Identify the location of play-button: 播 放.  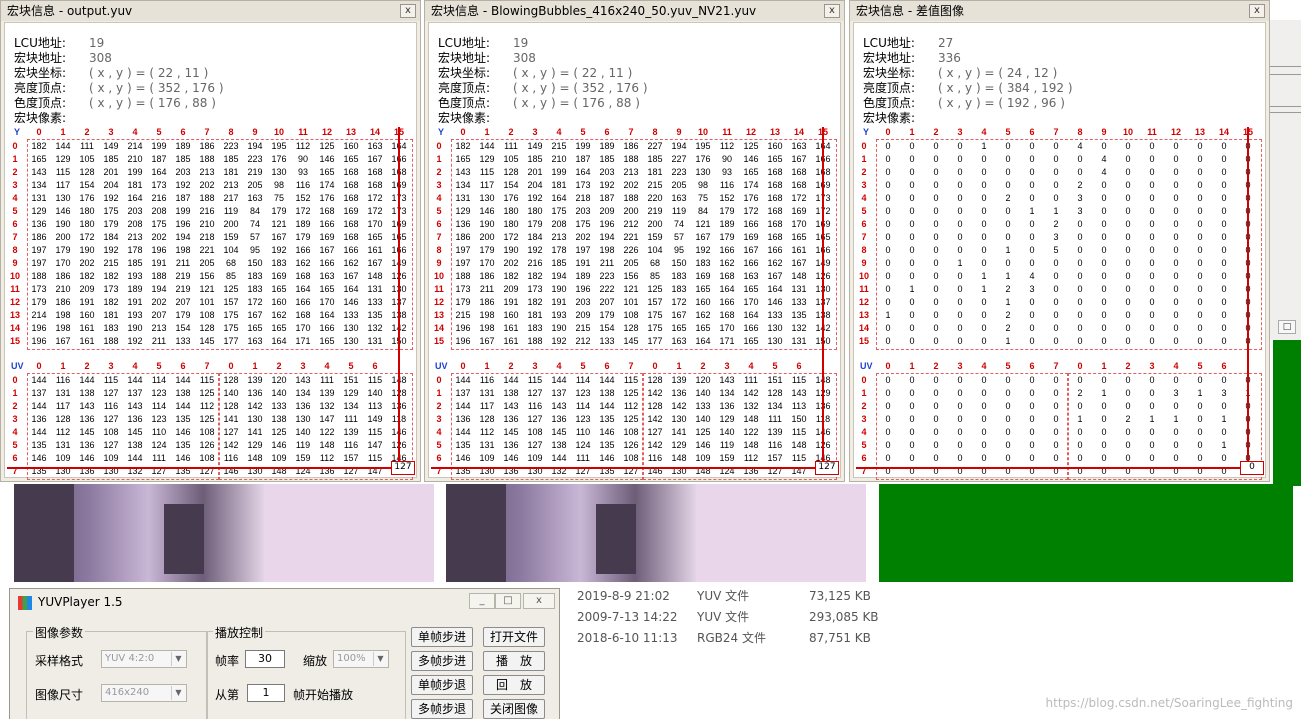
(514, 661).